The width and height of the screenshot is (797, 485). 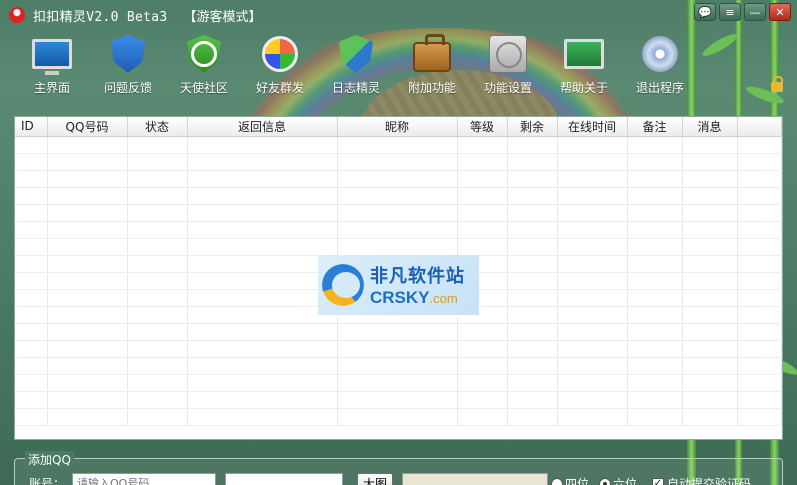 I want to click on big-image-button: 大图, so click(x=375, y=479).